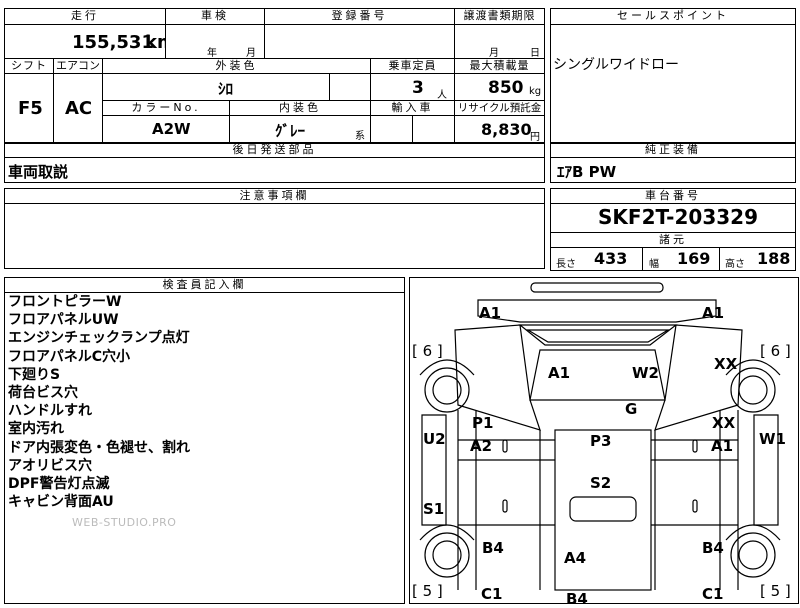  I want to click on diagram-label-a1-top-left: A1, so click(490, 313).